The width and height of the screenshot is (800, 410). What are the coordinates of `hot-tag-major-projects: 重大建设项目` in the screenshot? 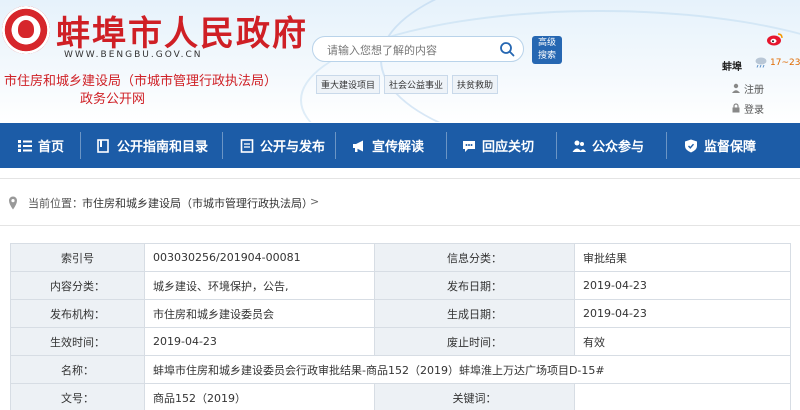 It's located at (348, 84).